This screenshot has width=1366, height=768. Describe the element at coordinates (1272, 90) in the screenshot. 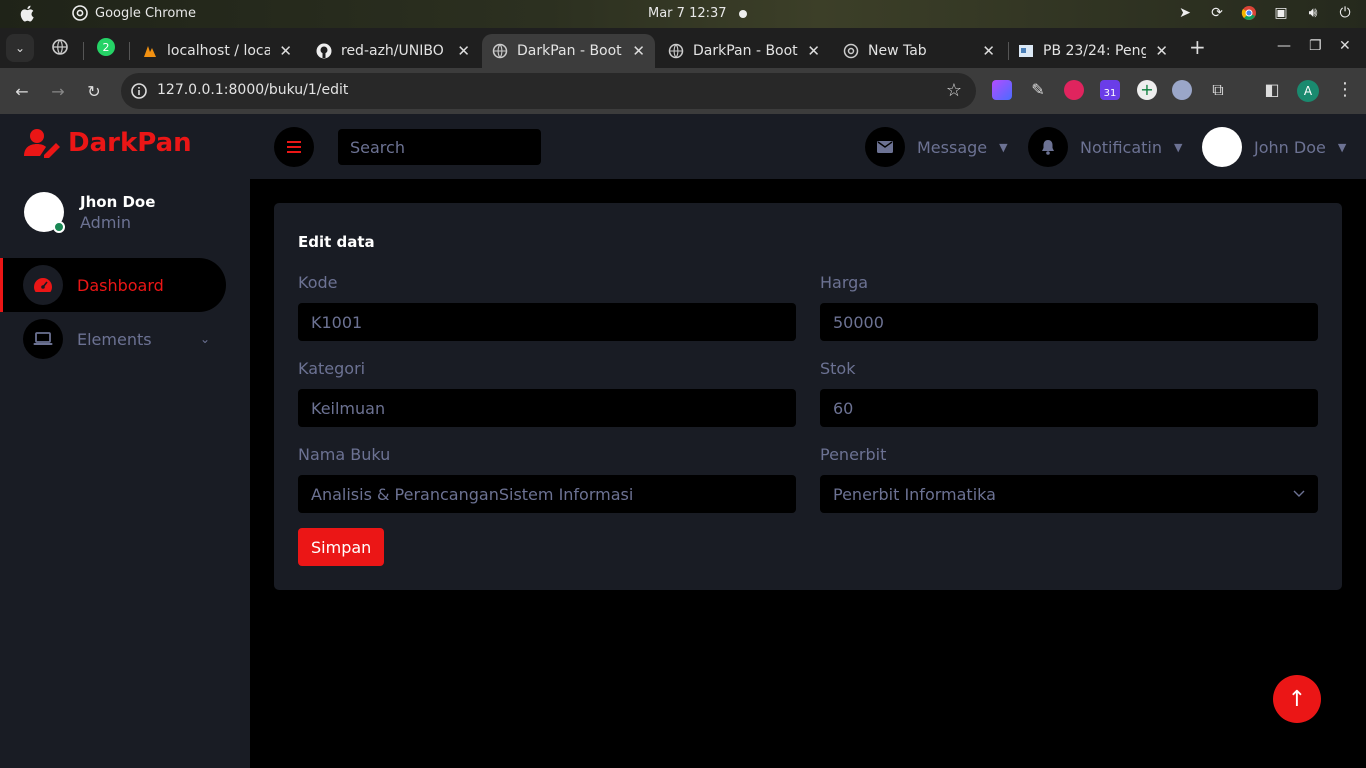

I see `side-panel-icon: ◧` at that location.